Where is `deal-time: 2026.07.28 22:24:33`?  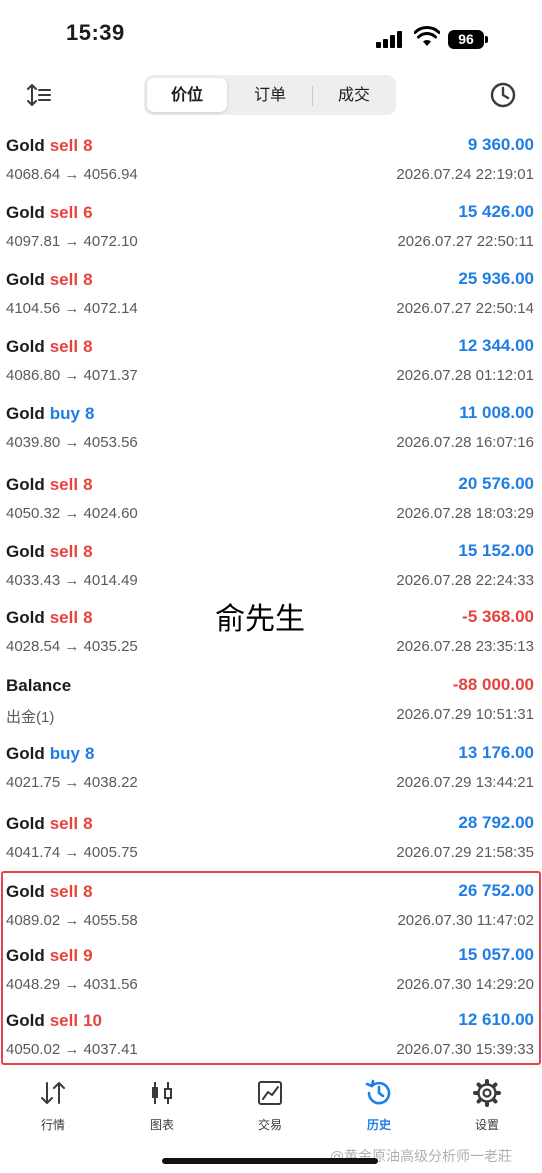
deal-time: 2026.07.28 22:24:33 is located at coordinates (465, 580).